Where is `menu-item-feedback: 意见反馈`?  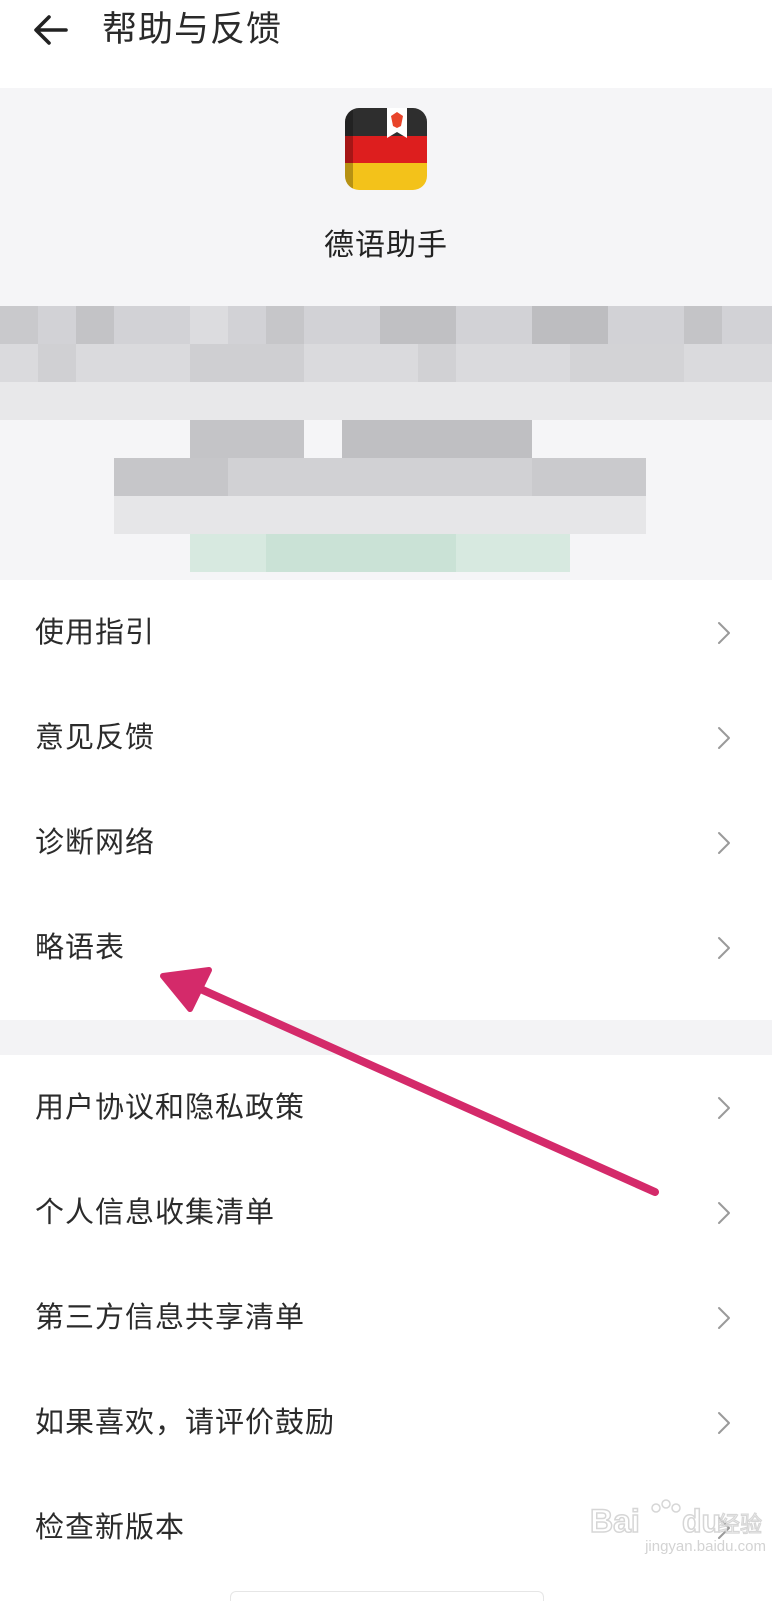
menu-item-feedback: 意见反馈 is located at coordinates (386, 737).